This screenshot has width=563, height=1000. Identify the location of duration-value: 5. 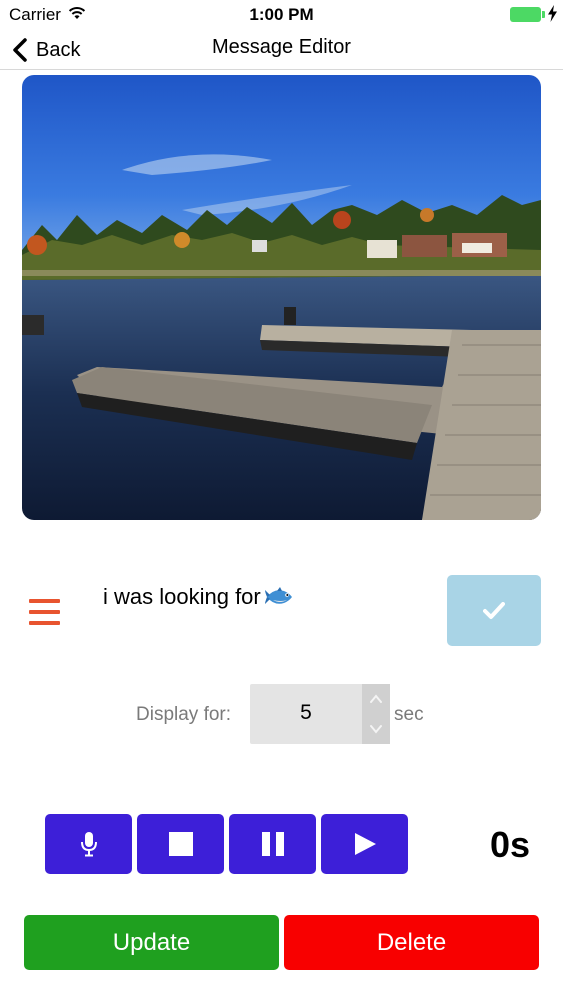
(306, 713).